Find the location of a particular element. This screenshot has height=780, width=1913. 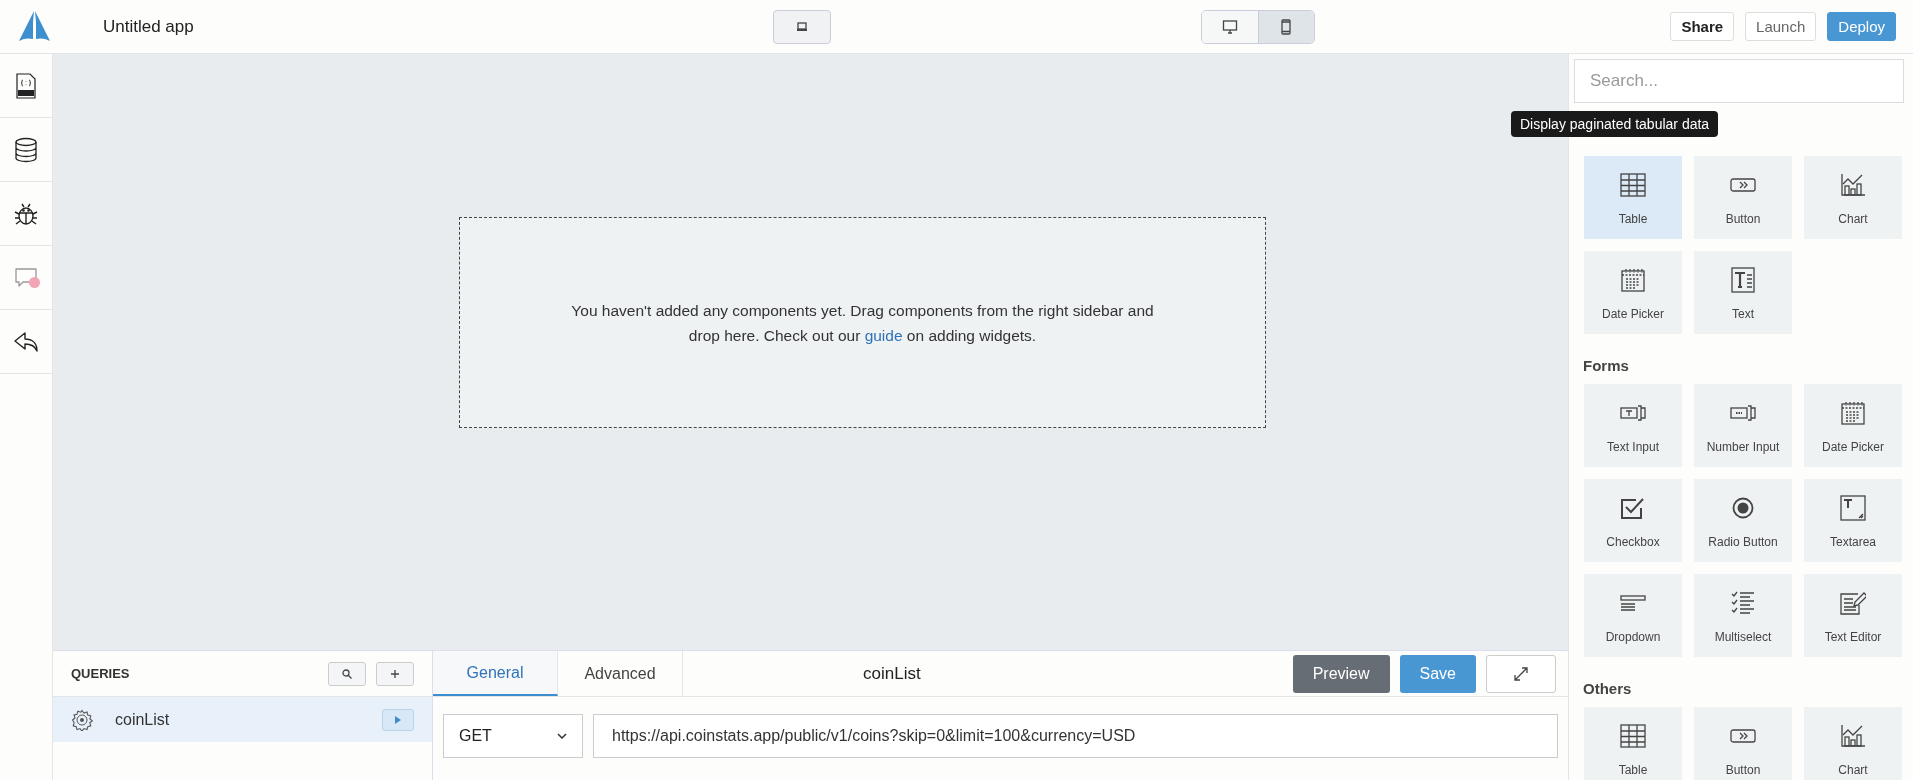

text-input-icon is located at coordinates (1633, 413).